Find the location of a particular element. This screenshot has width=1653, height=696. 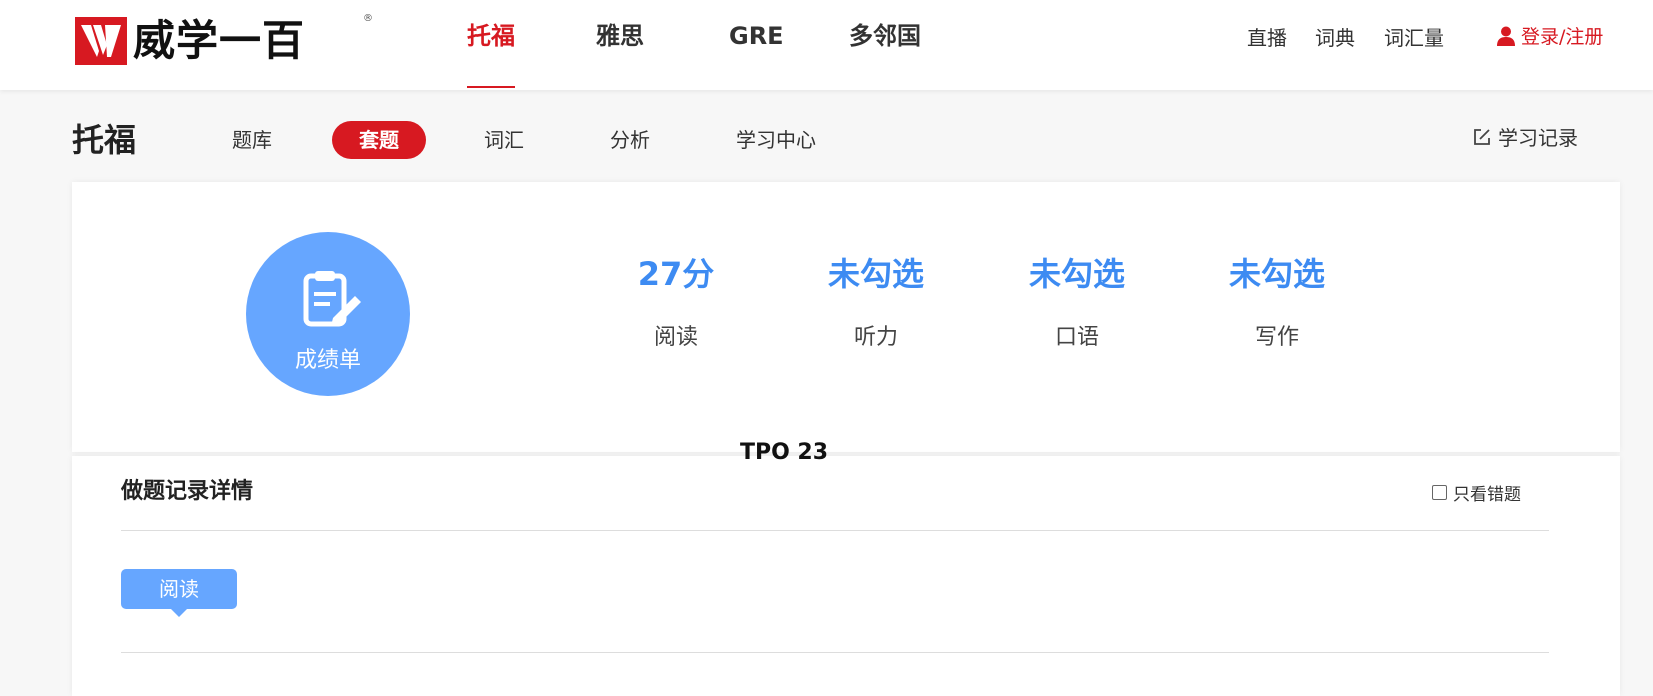

login-register-link: 登录/注册 is located at coordinates (1550, 35).